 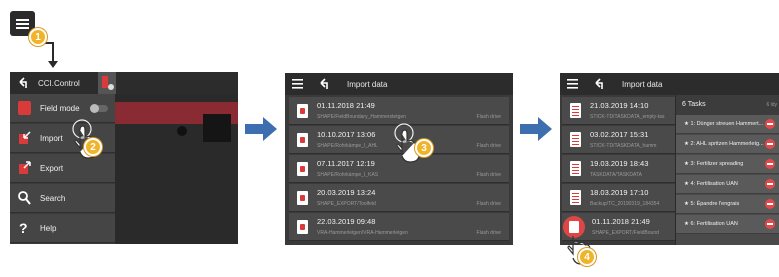 What do you see at coordinates (346, 134) in the screenshot?
I see `row-date: 10.10.2017 13:06` at bounding box center [346, 134].